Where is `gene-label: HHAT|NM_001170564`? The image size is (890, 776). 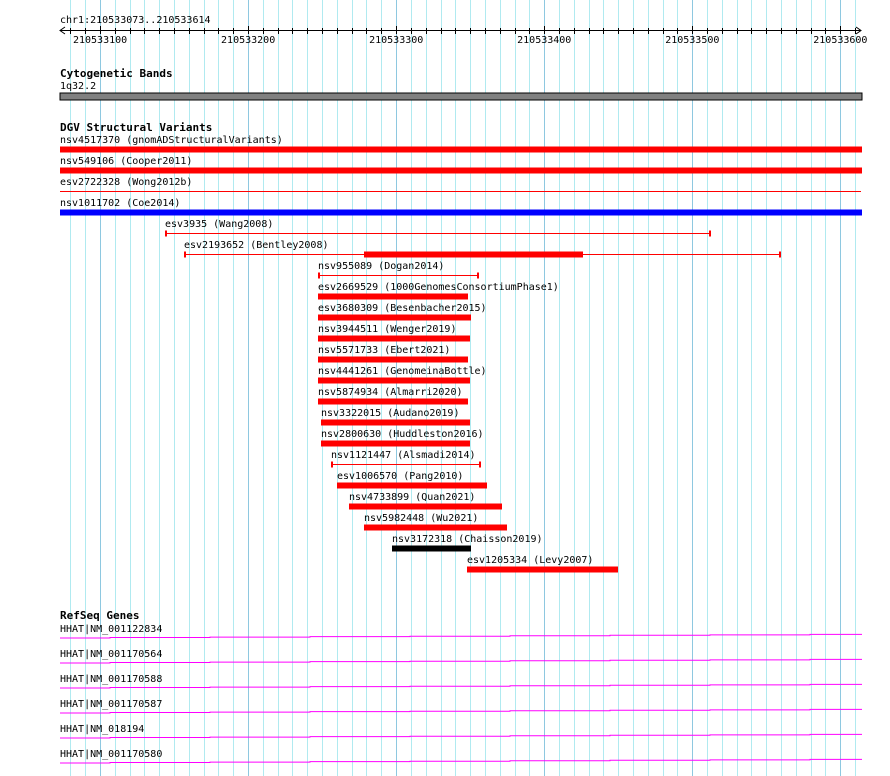
gene-label: HHAT|NM_001170564 is located at coordinates (111, 654).